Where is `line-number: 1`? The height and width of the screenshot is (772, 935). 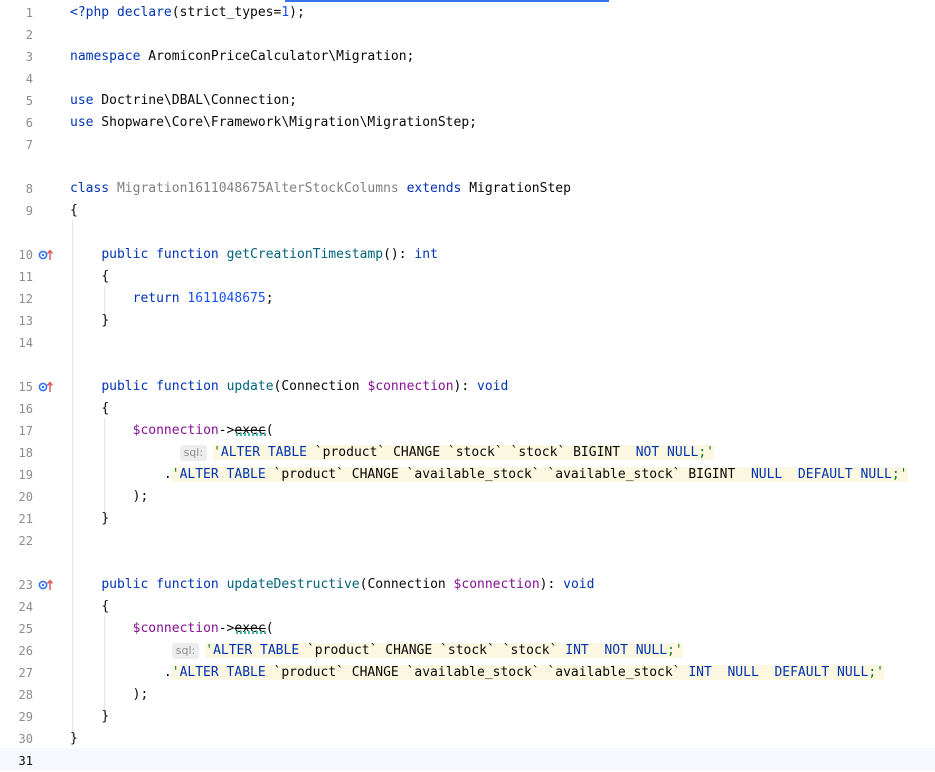
line-number: 1 is located at coordinates (29, 13).